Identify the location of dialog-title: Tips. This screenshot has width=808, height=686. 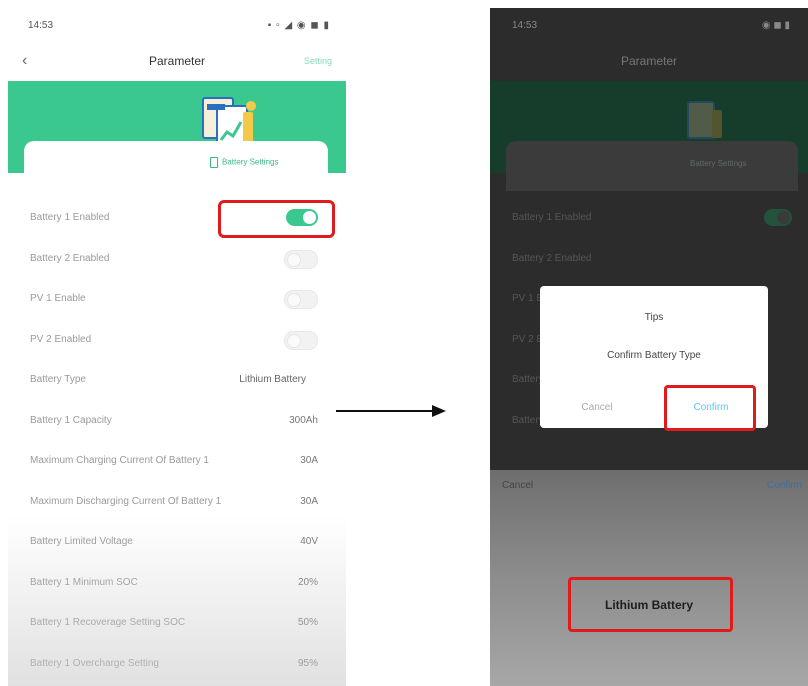
(654, 317).